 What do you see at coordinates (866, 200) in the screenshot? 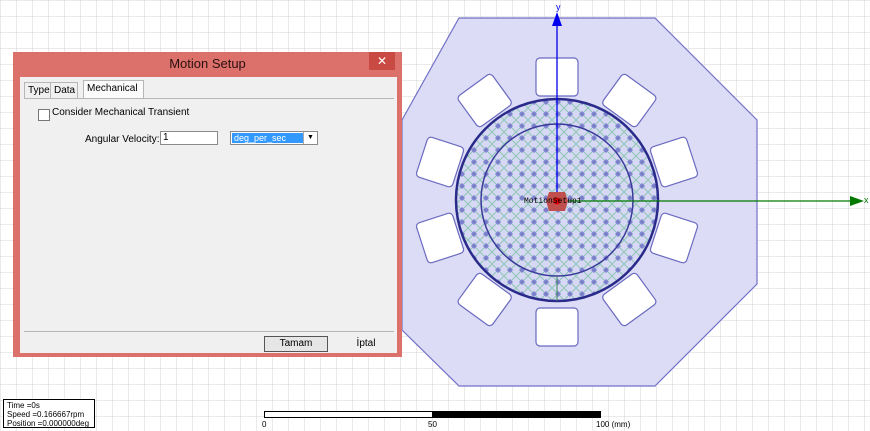
I see `x-axis-label: x` at bounding box center [866, 200].